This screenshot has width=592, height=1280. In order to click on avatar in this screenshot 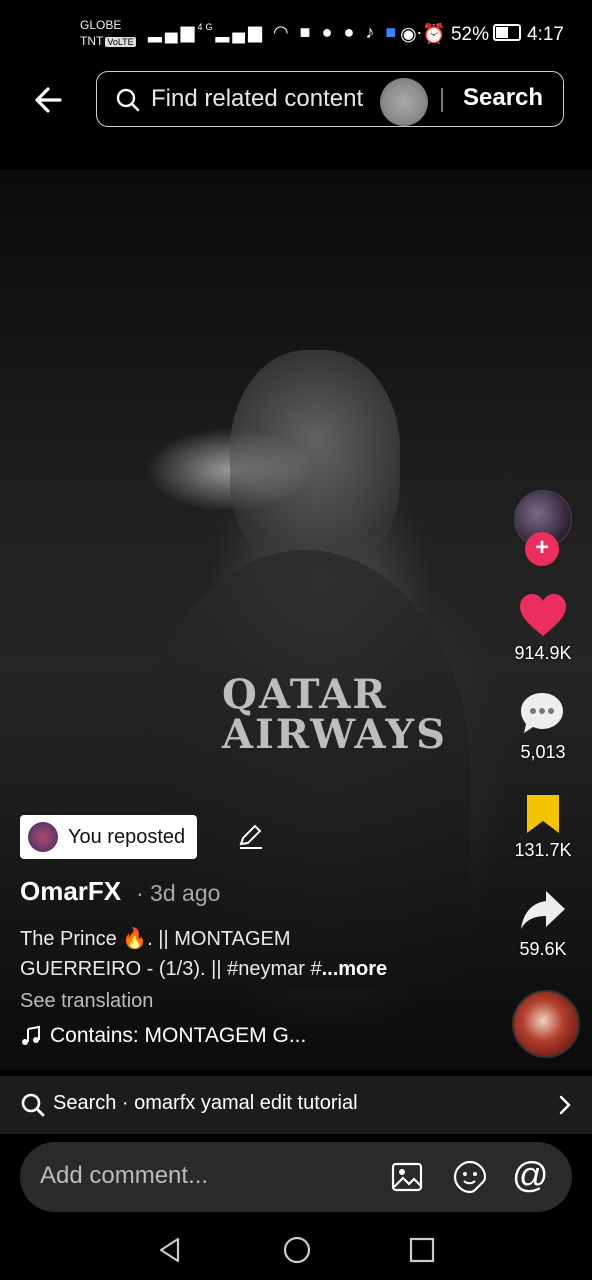, I will do `click(43, 837)`.